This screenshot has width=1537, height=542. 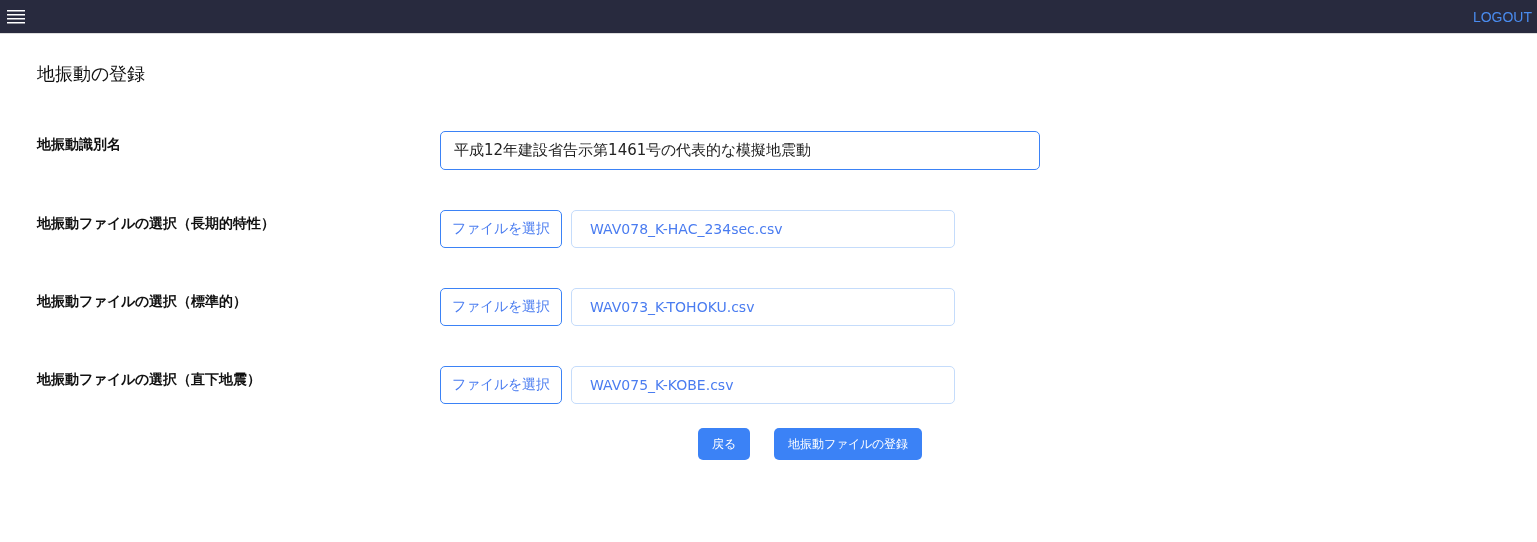 I want to click on name-input-field: 平成12年建設省告示第1461号の代表的な模擬地震動, so click(x=740, y=150).